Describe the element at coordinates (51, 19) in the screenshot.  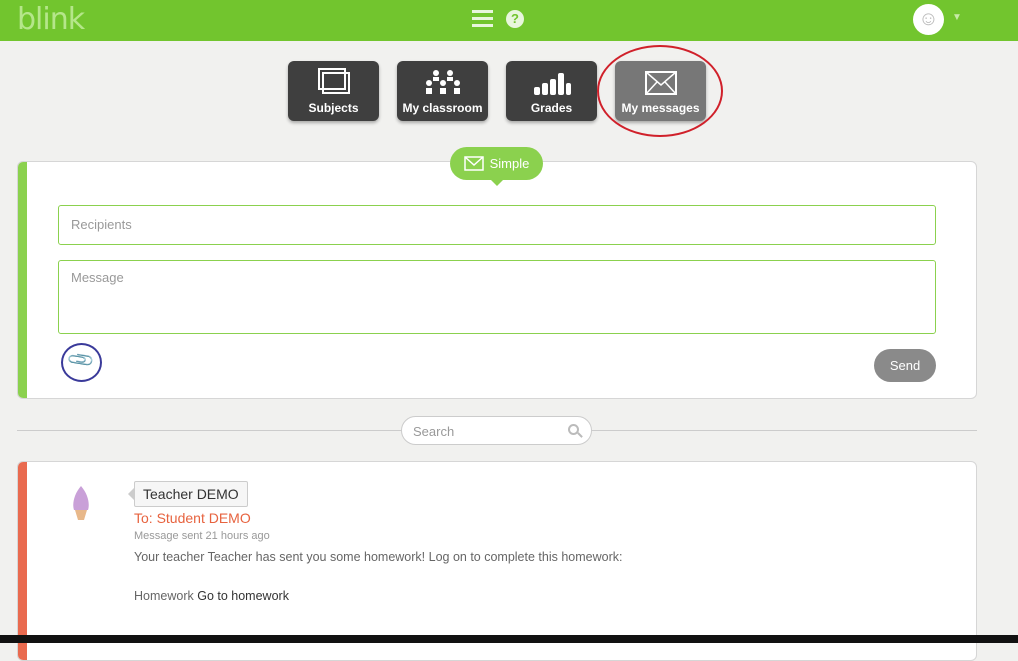
I see `logo: blink` at that location.